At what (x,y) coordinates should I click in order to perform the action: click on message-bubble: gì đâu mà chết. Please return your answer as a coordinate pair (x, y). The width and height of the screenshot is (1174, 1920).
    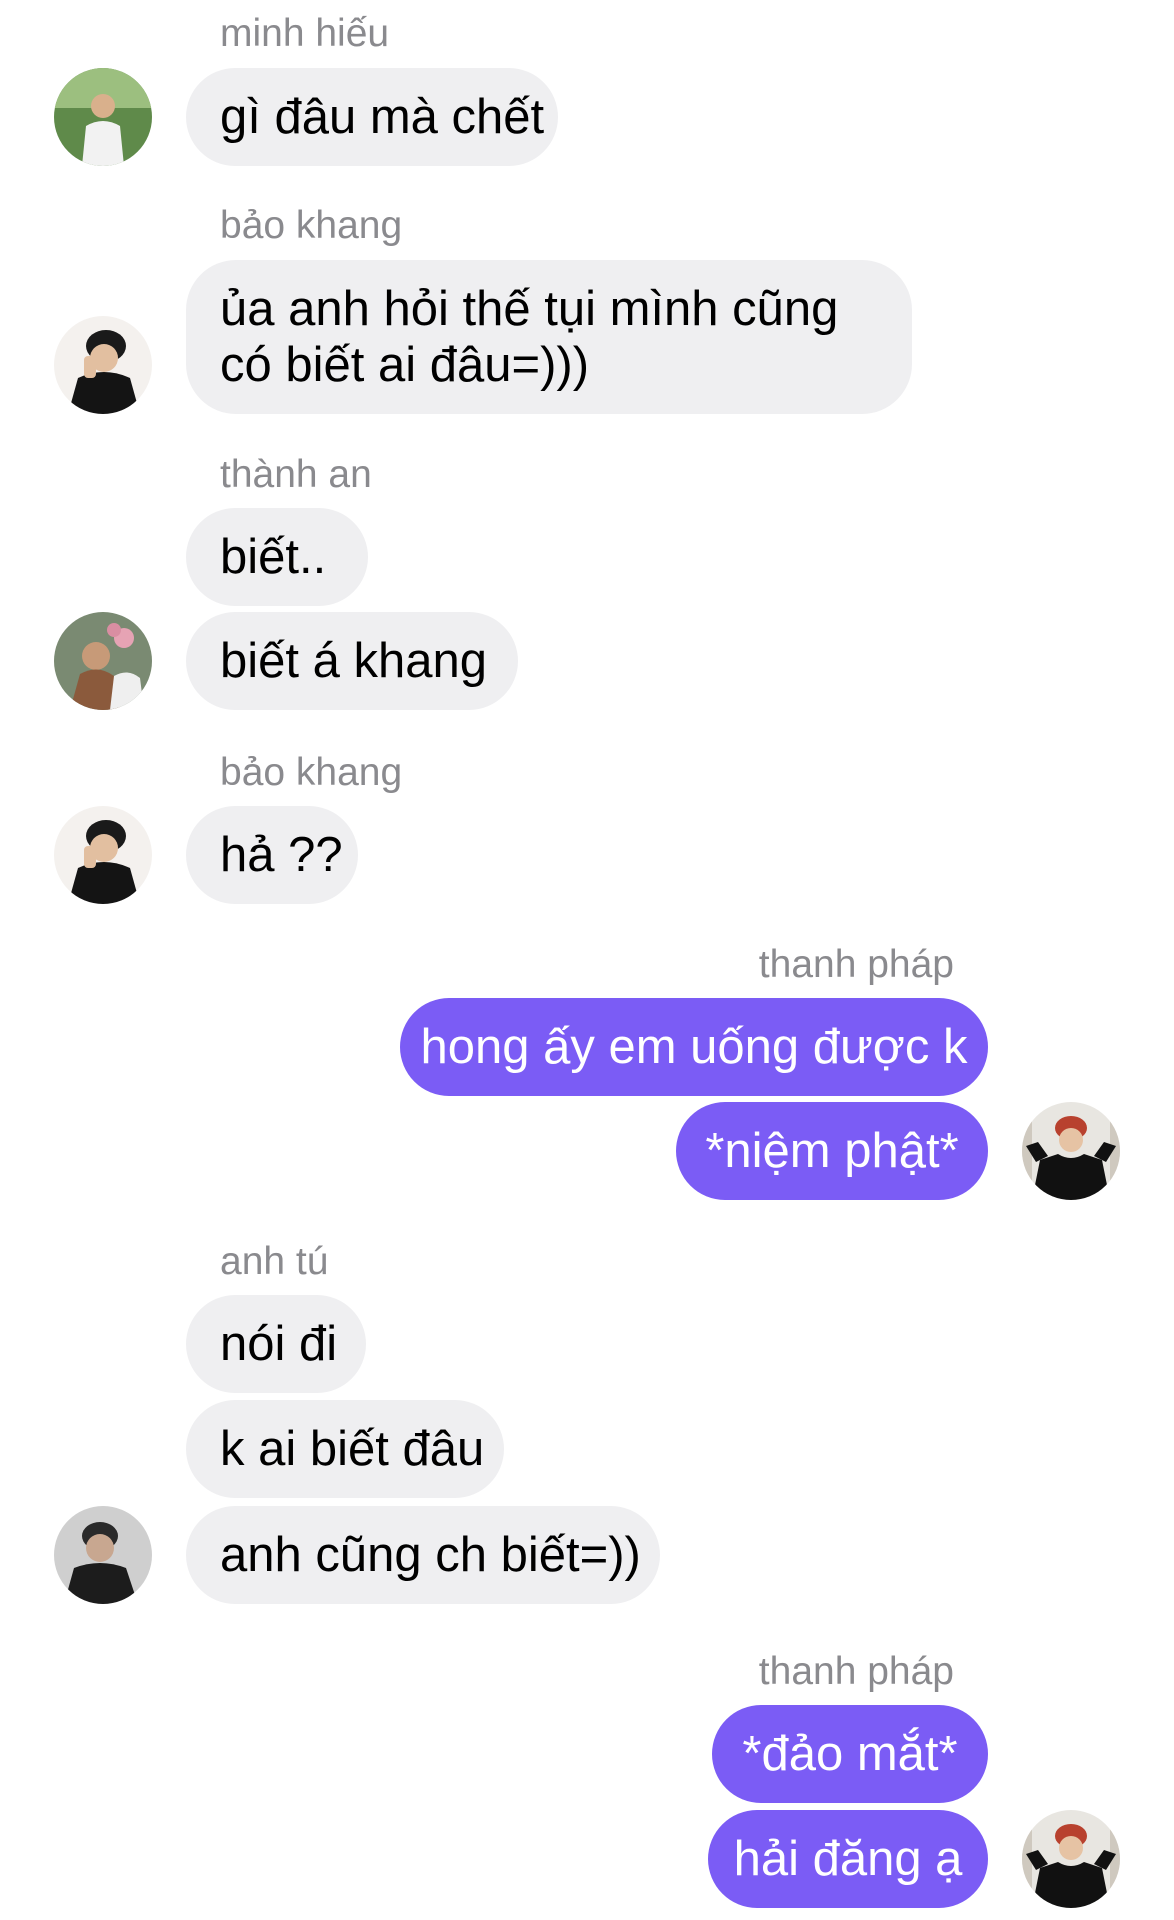
    Looking at the image, I should click on (372, 117).